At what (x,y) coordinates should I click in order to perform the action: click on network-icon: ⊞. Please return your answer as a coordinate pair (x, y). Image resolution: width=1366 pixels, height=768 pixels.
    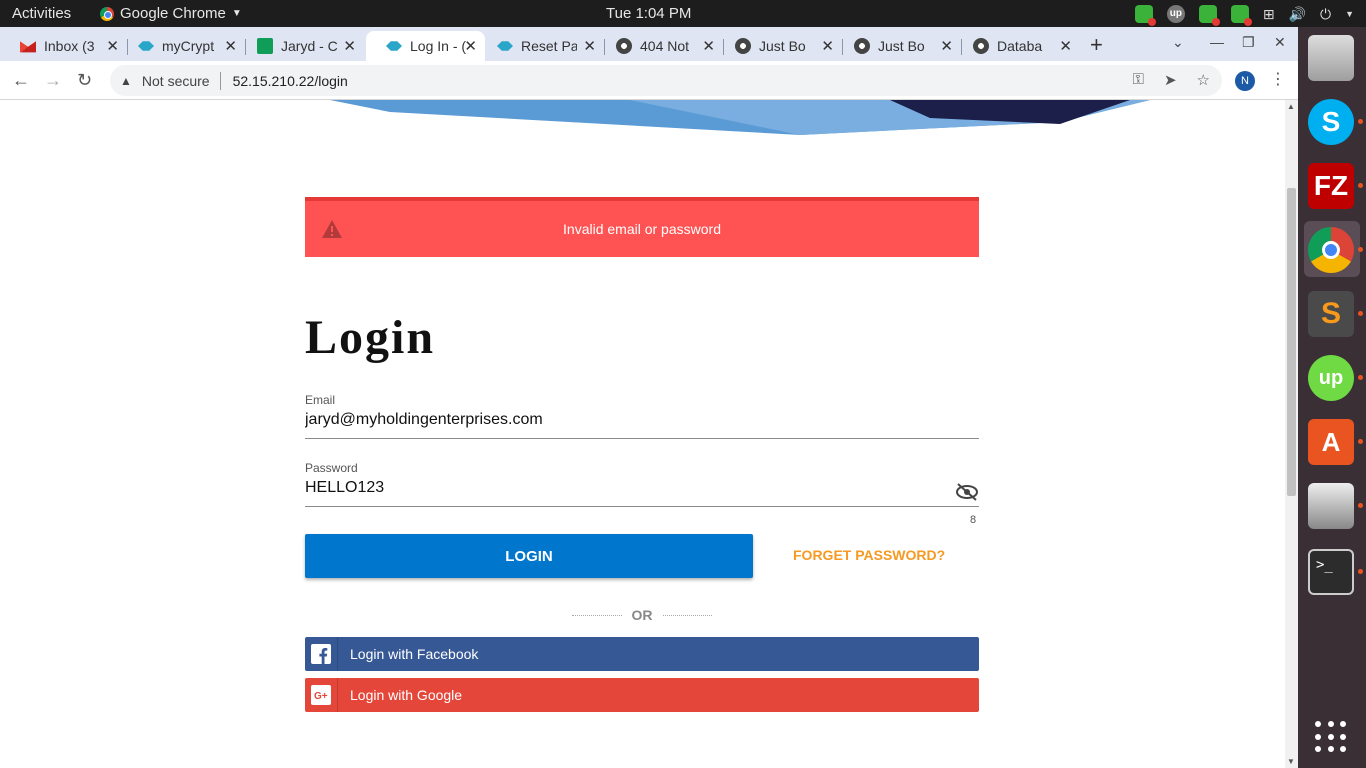
    Looking at the image, I should click on (1269, 14).